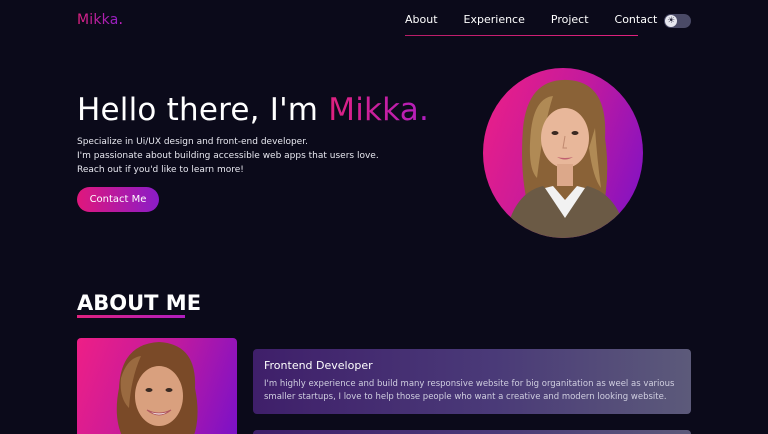 This screenshot has height=434, width=768. I want to click on about-title: ABOUT ME, so click(139, 303).